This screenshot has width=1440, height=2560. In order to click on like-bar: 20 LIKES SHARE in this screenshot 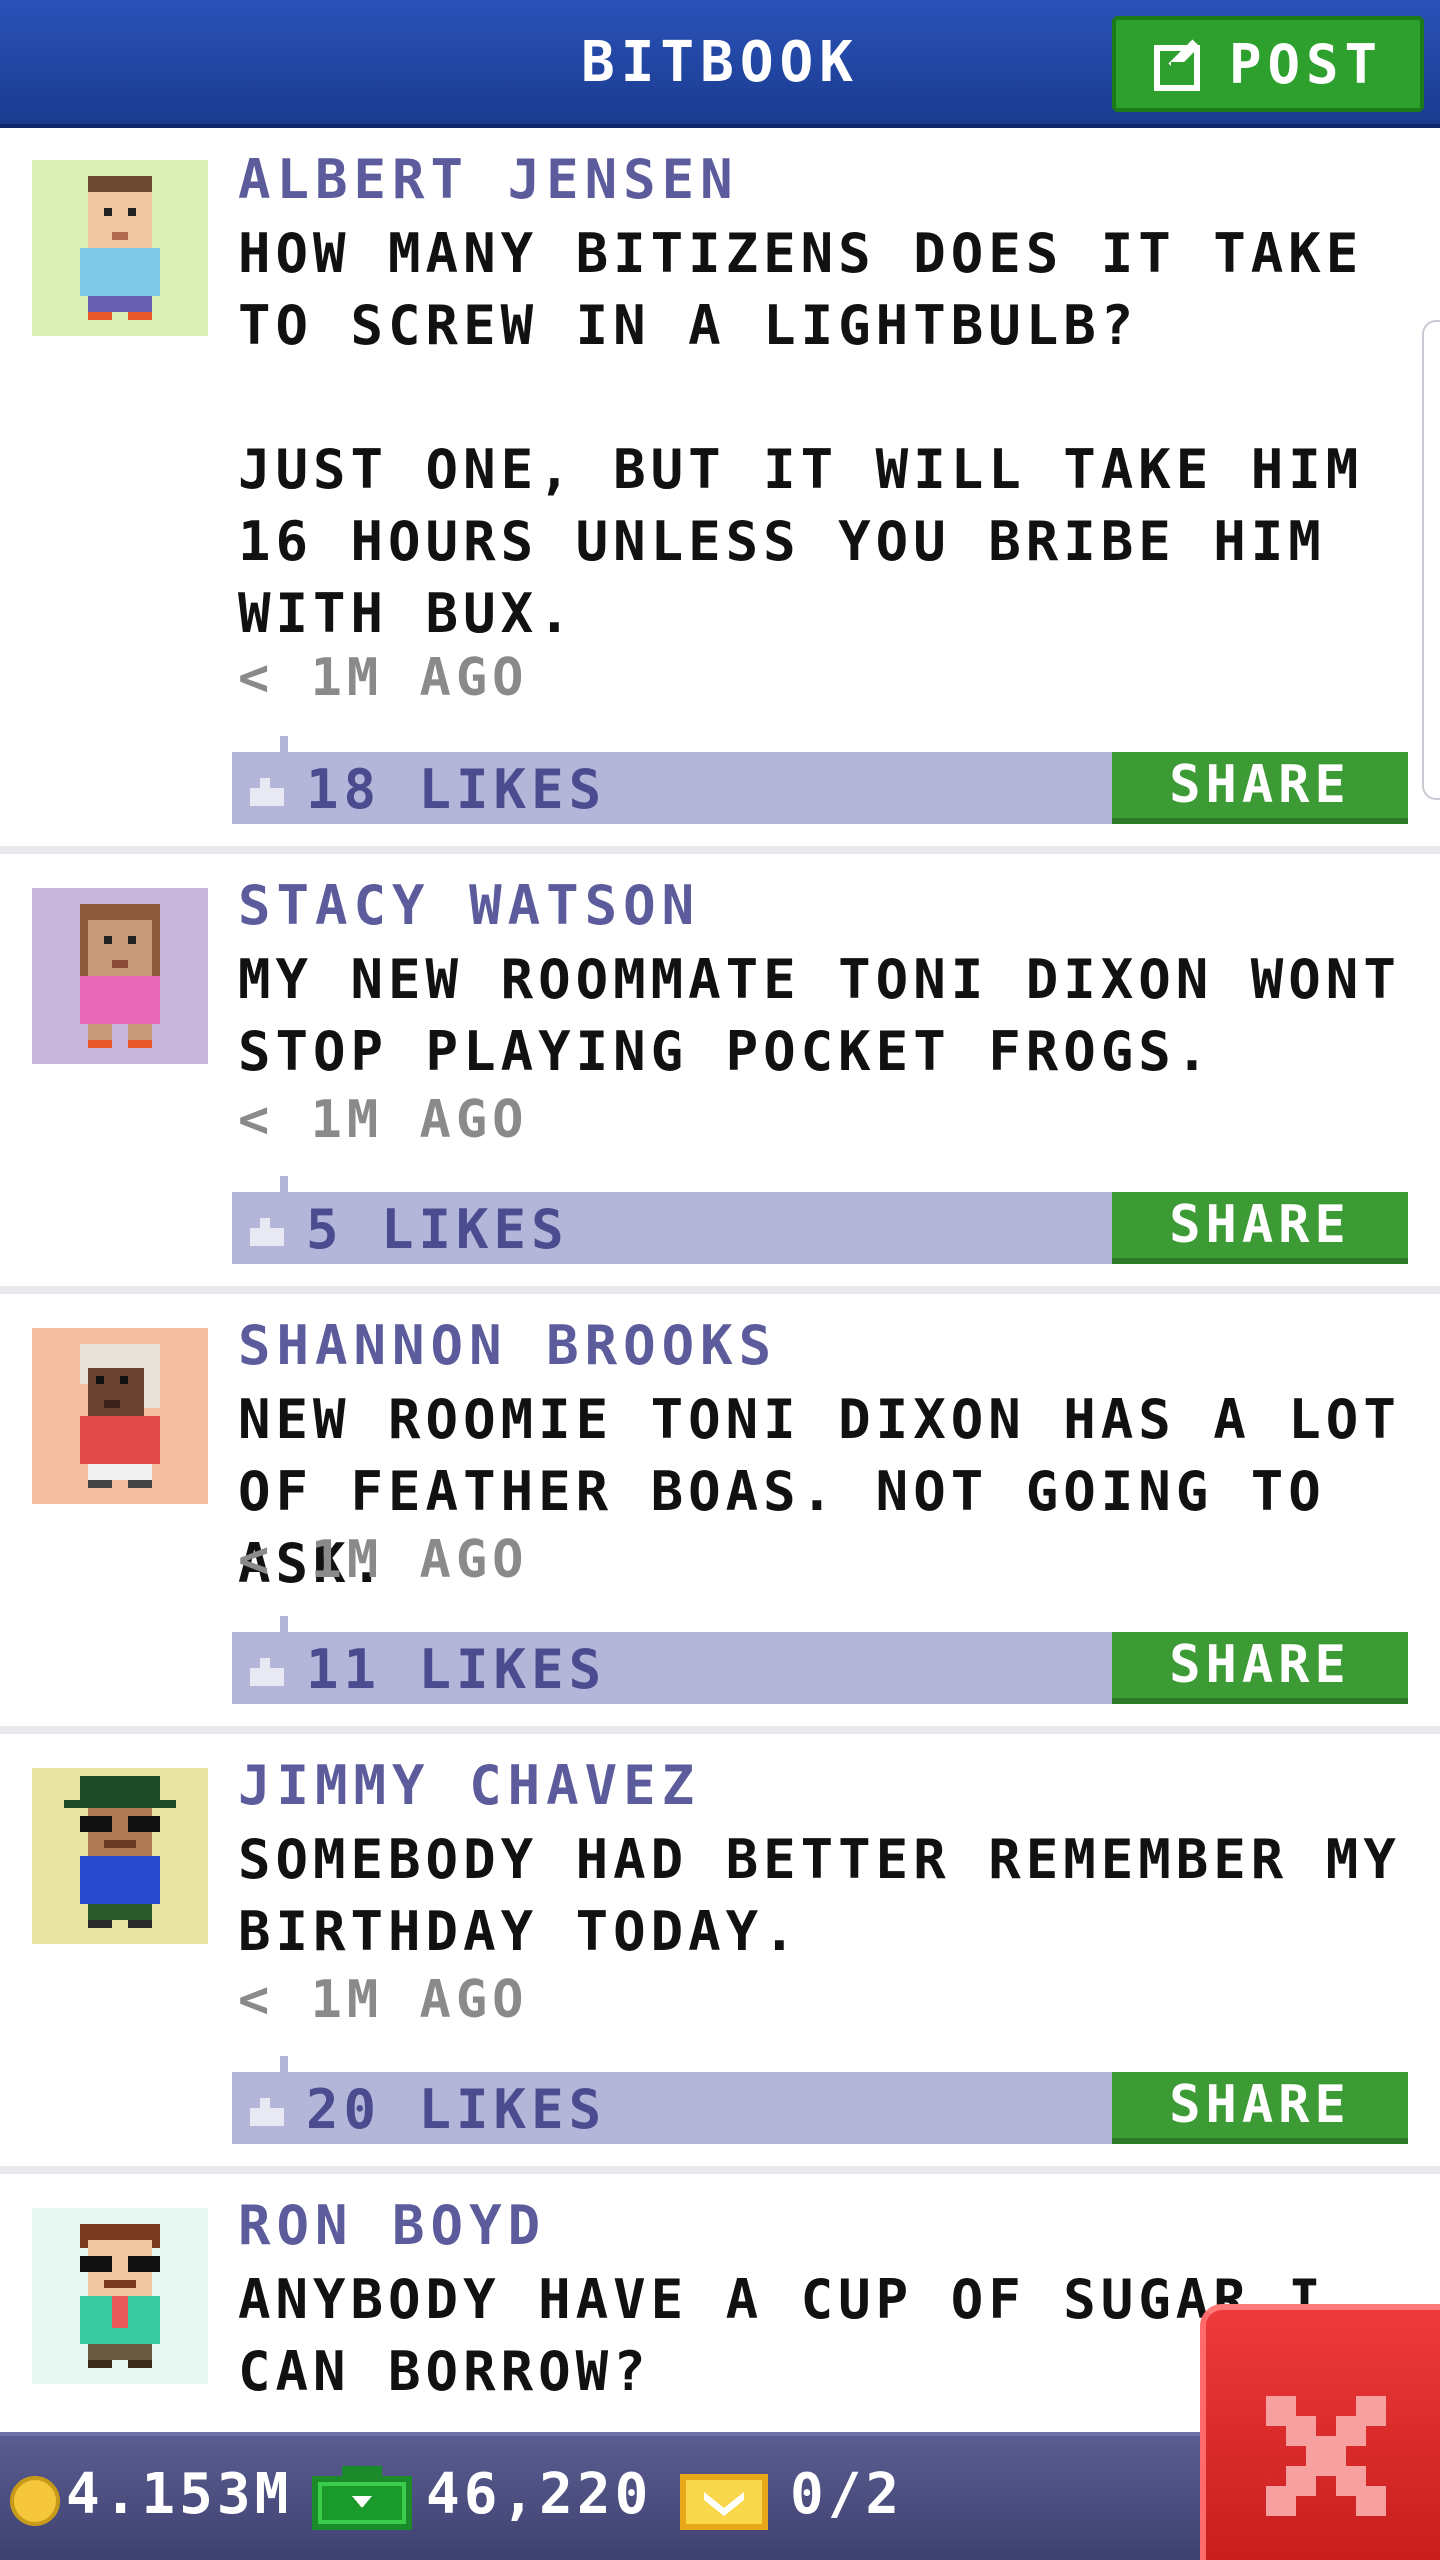, I will do `click(820, 2100)`.